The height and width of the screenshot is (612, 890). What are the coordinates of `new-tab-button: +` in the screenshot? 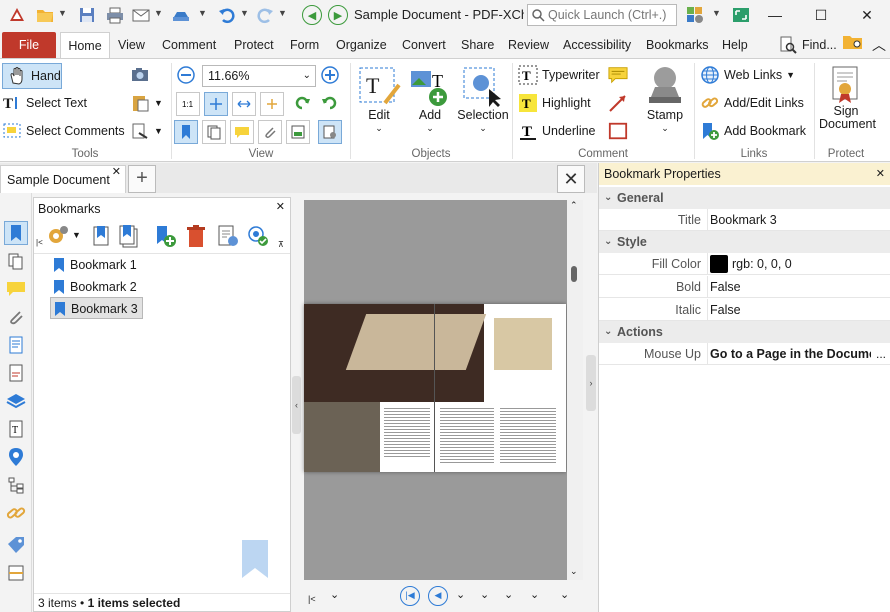 It's located at (142, 179).